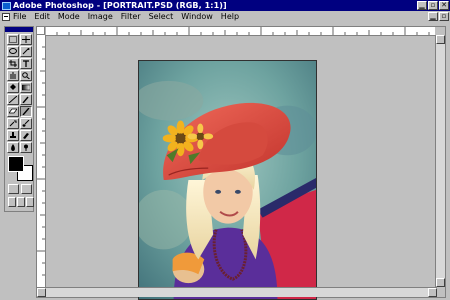 This screenshot has height=300, width=450. Describe the element at coordinates (26, 111) in the screenshot. I see `pencil-tool-icon` at that location.